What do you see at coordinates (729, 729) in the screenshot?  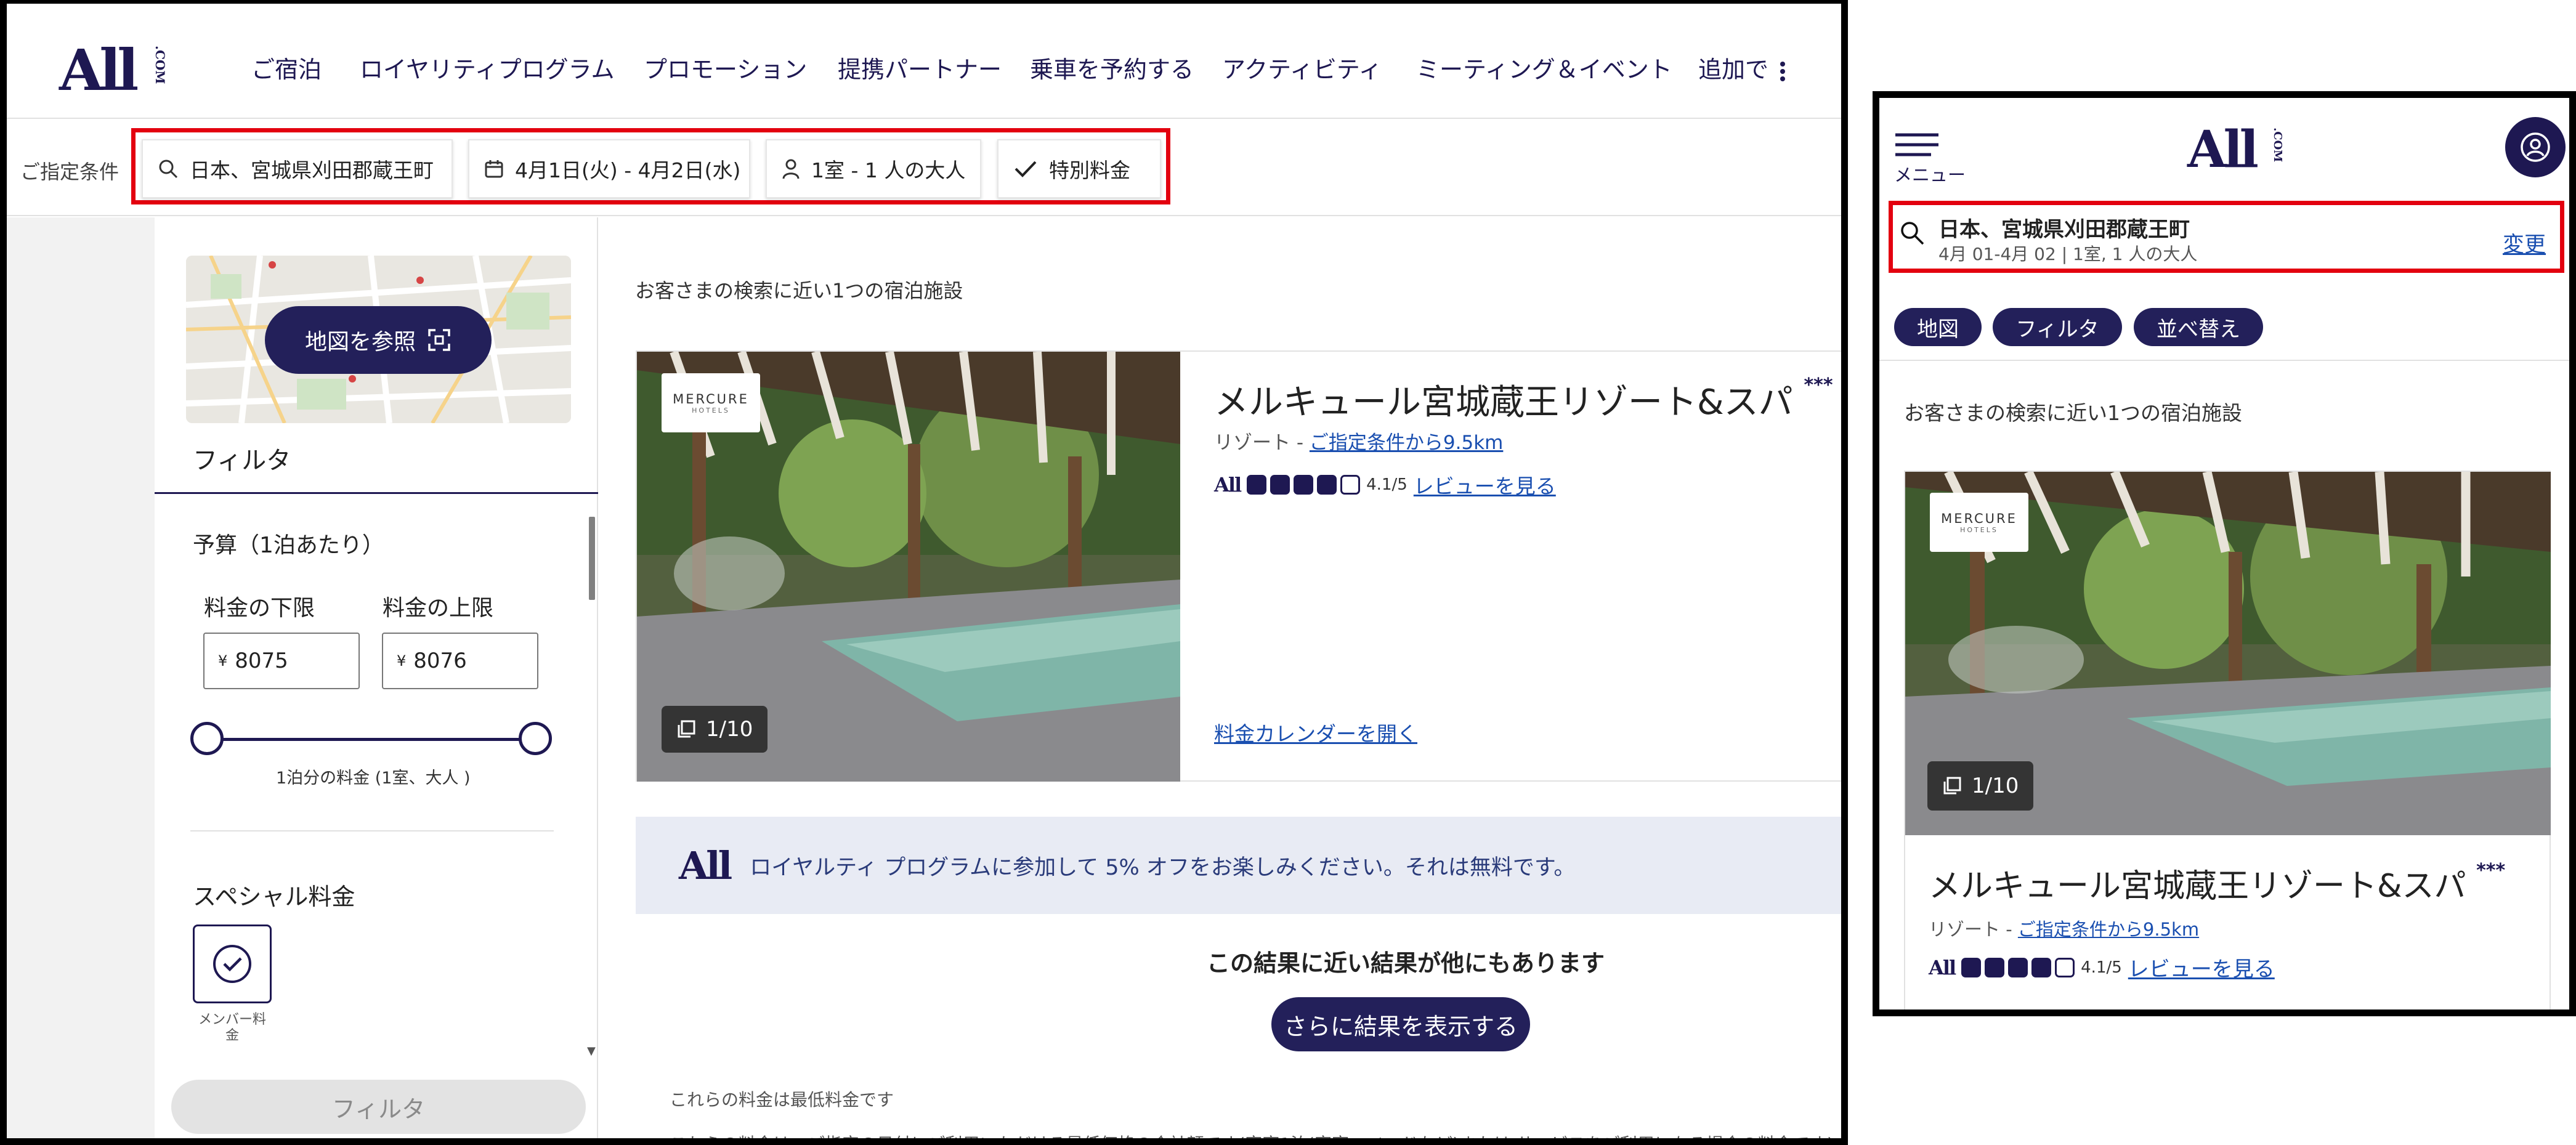 I see `photo-count-text: 1/10` at bounding box center [729, 729].